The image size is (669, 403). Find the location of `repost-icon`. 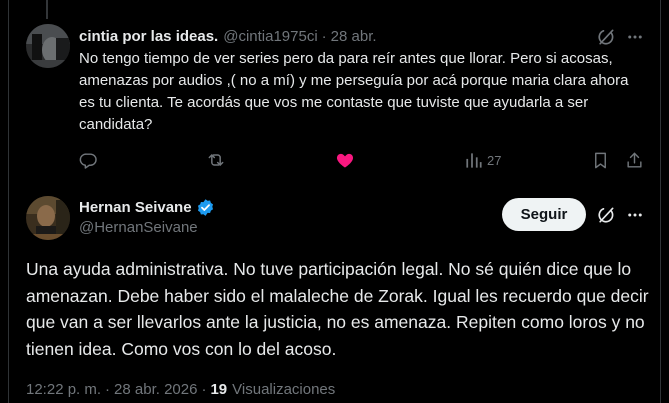

repost-icon is located at coordinates (216, 160).